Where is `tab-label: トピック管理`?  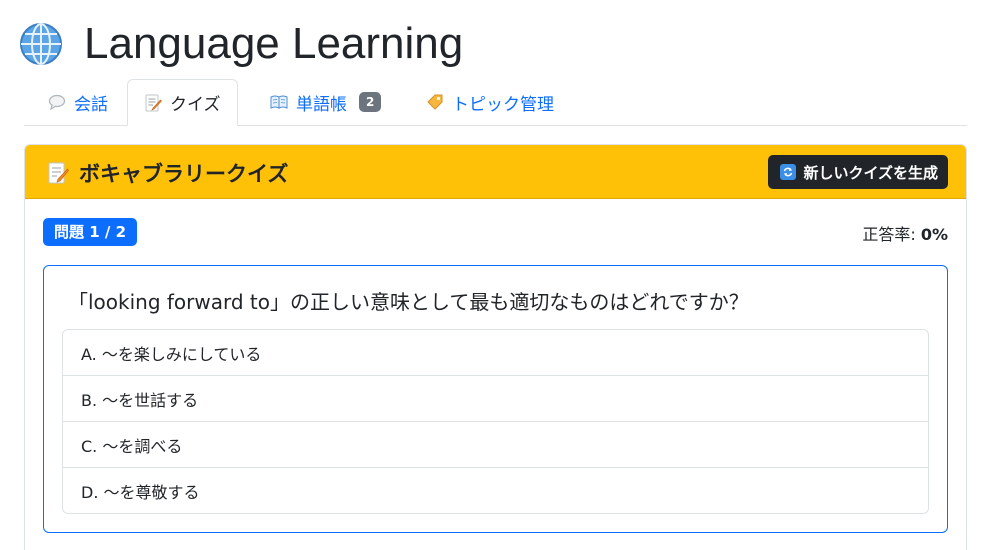 tab-label: トピック管理 is located at coordinates (503, 104).